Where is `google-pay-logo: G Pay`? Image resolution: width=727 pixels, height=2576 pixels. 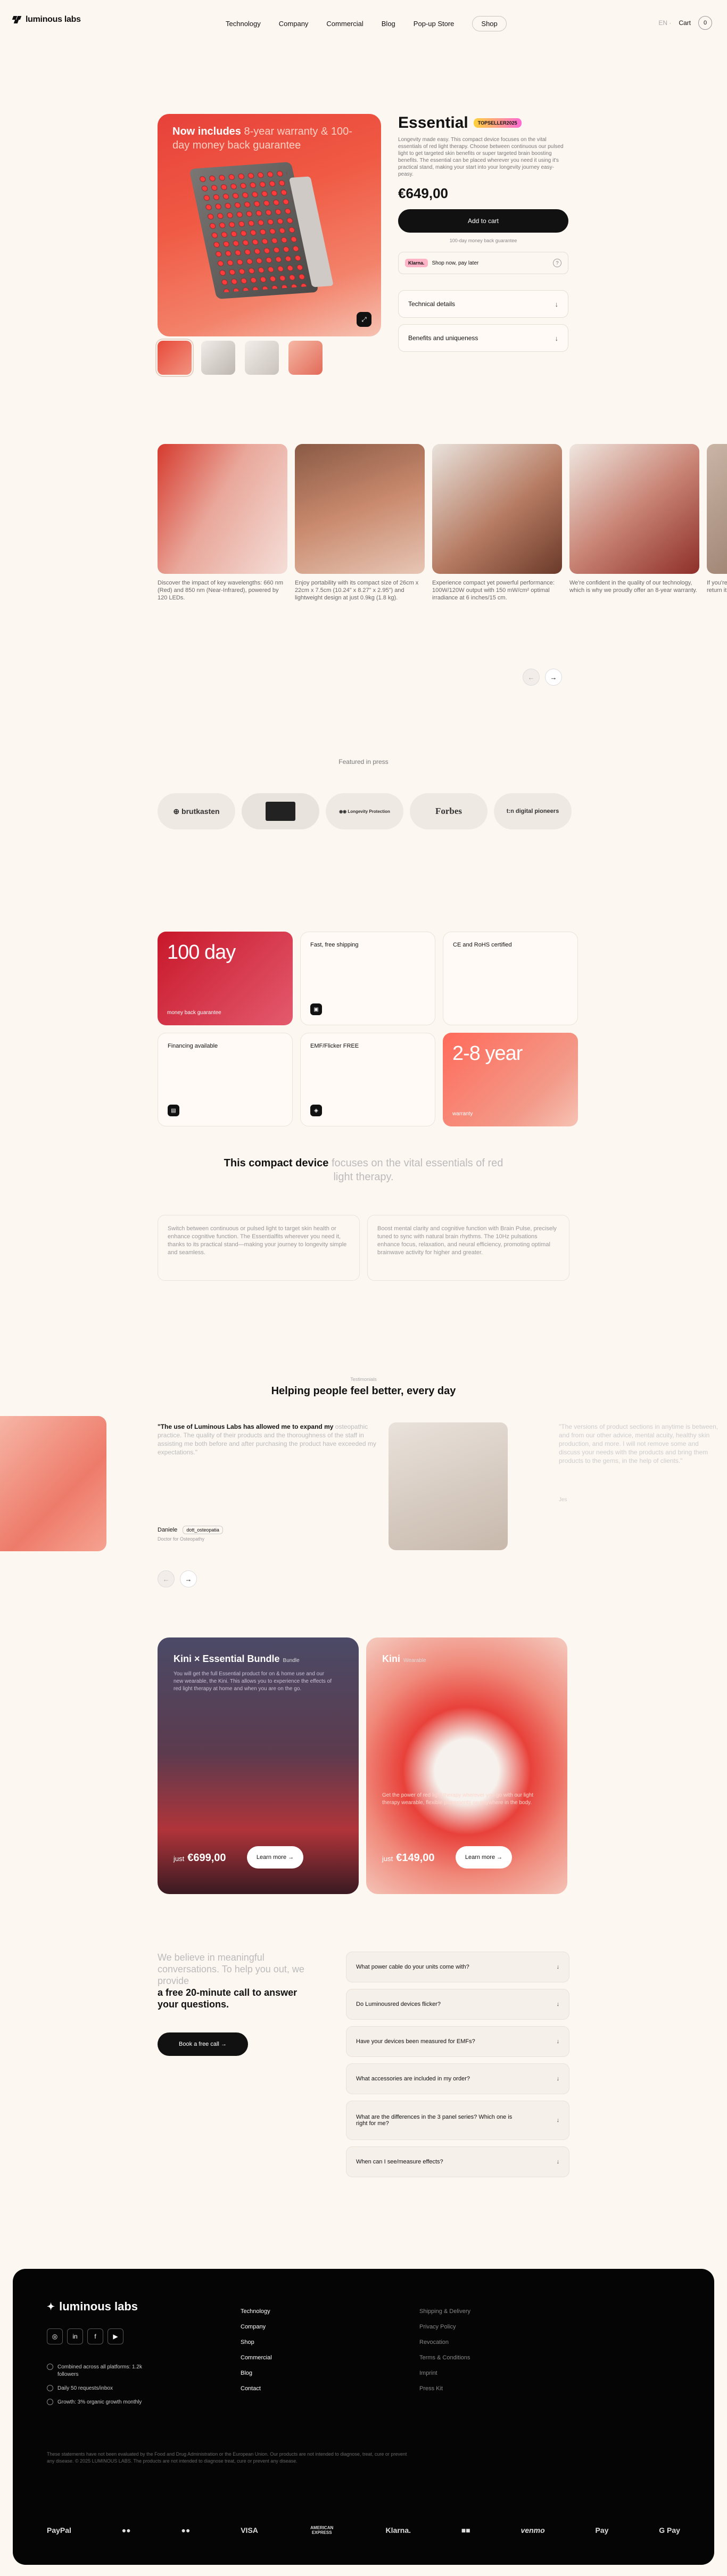 google-pay-logo: G Pay is located at coordinates (669, 2530).